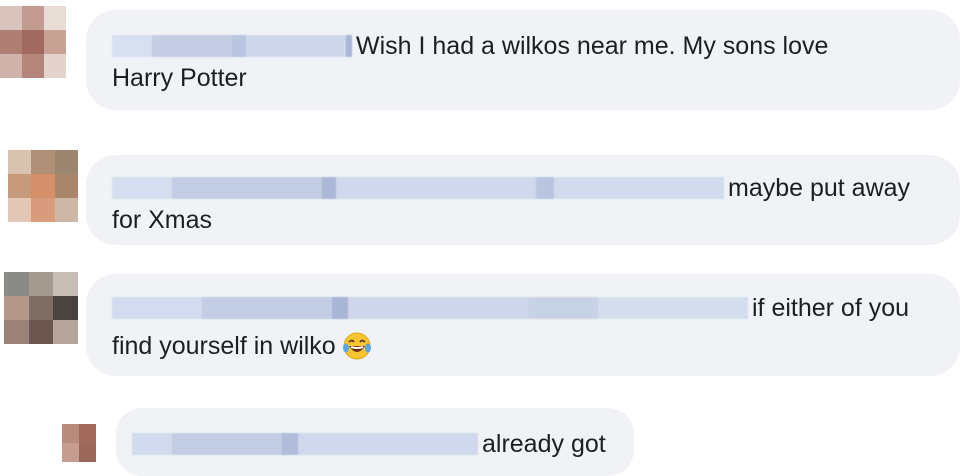  What do you see at coordinates (232, 46) in the screenshot?
I see `comment-1-author-name` at bounding box center [232, 46].